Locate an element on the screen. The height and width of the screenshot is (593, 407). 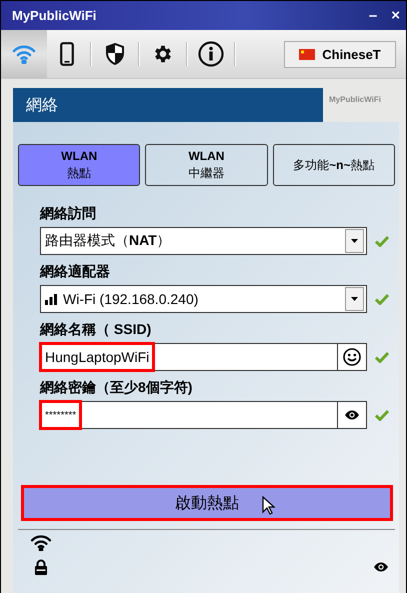
minimize-button: – is located at coordinates (373, 15).